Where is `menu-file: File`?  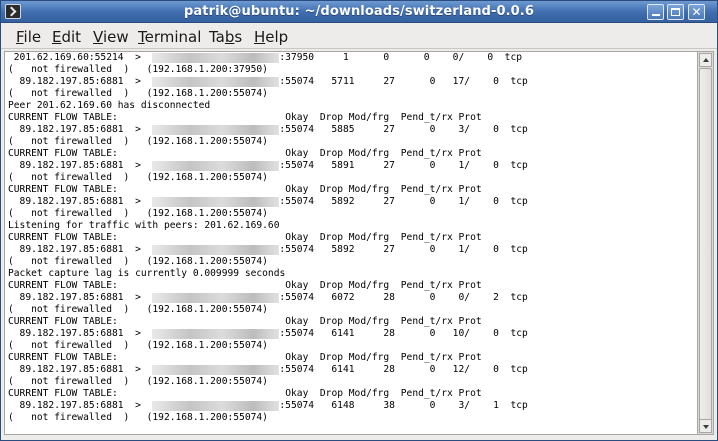
menu-file: File is located at coordinates (28, 37).